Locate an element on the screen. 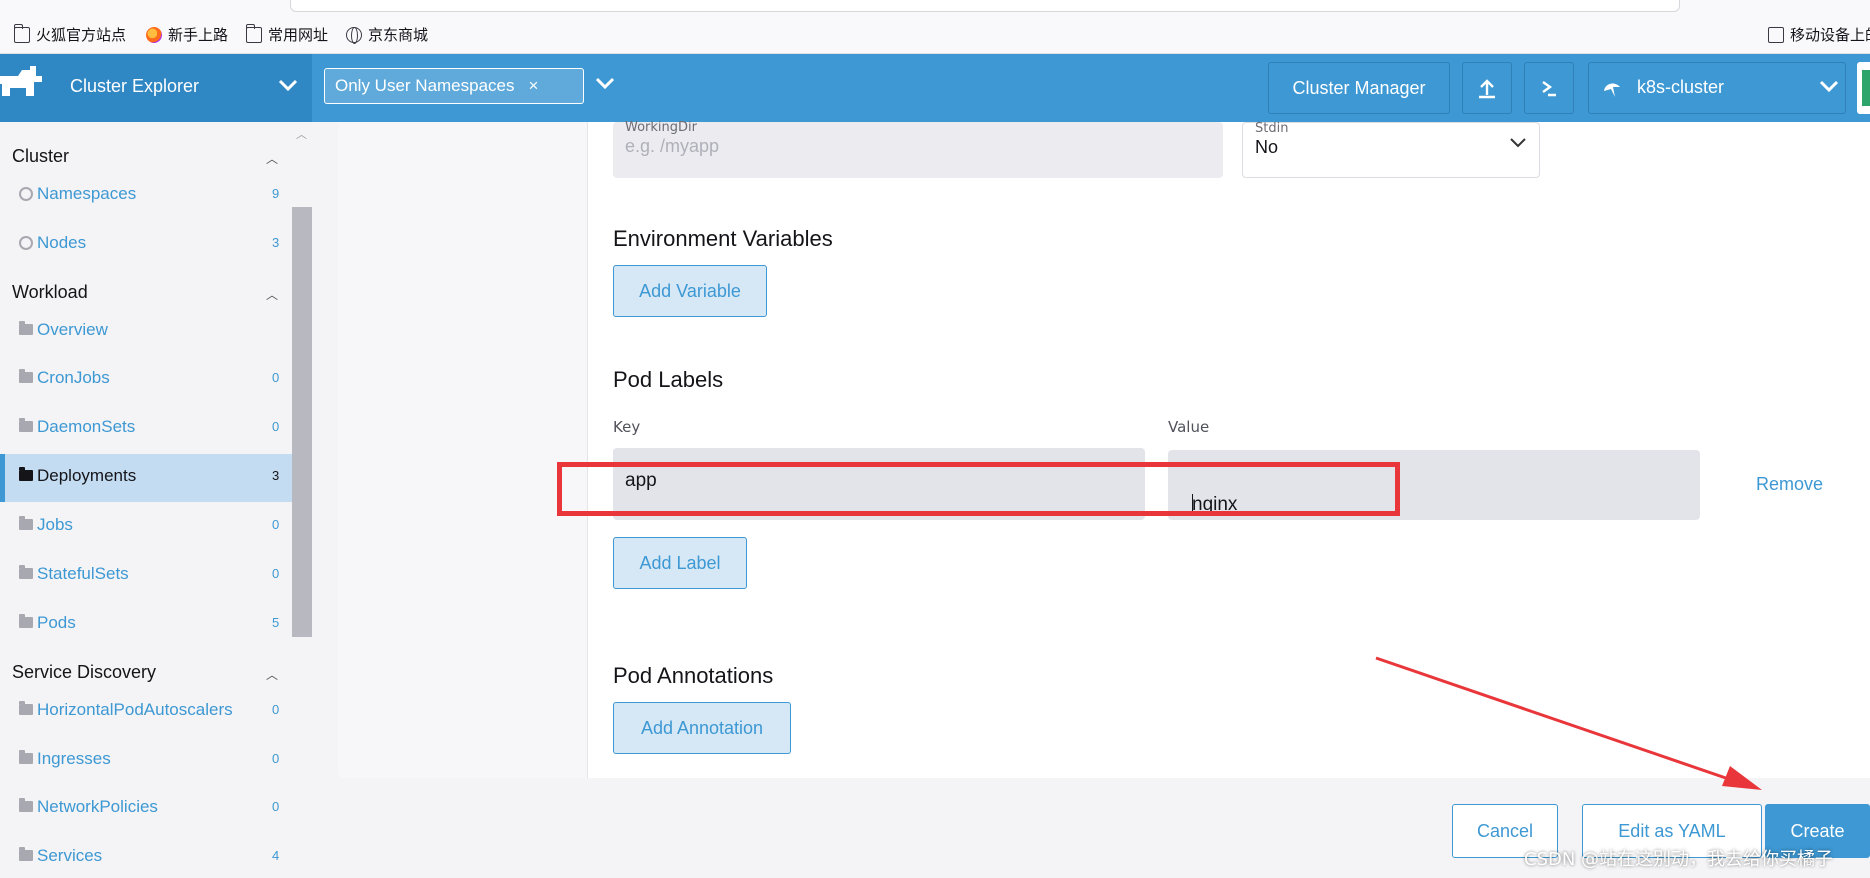  sidebar-item-cronjobs: CronJobs 0 is located at coordinates (146, 380).